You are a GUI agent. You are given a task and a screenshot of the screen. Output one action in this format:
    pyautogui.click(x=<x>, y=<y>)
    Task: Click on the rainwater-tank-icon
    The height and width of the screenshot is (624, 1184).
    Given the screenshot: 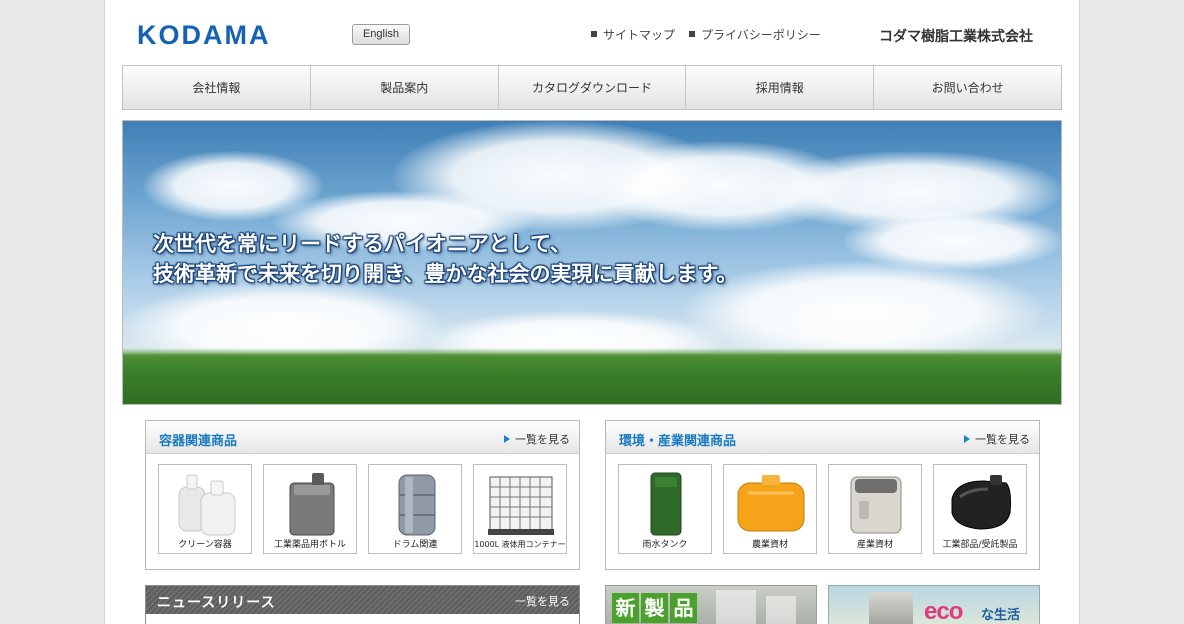 What is the action you would take?
    pyautogui.click(x=666, y=504)
    